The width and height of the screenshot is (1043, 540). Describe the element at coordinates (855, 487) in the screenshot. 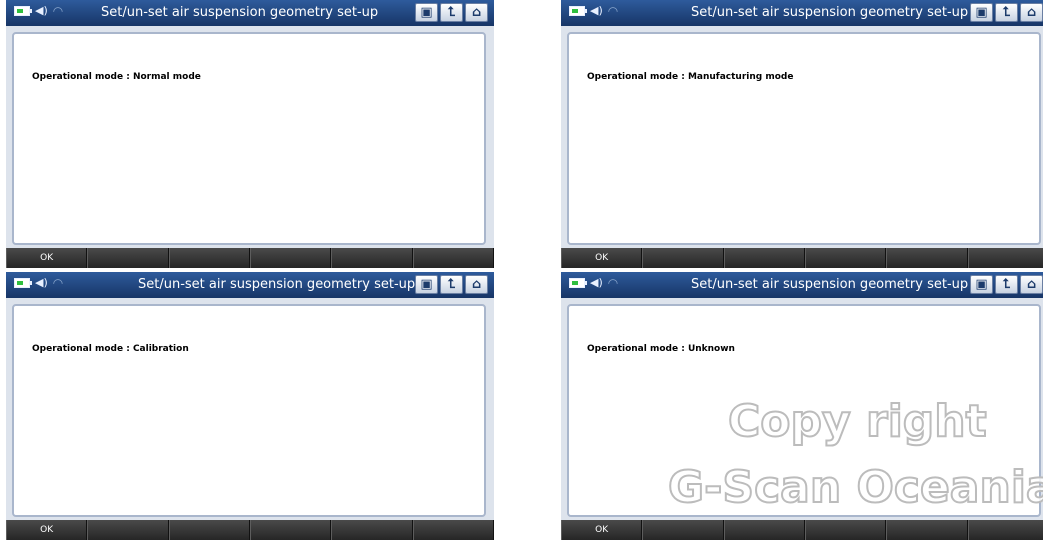

I see `watermark-line-2: G-Scan Oceania` at that location.